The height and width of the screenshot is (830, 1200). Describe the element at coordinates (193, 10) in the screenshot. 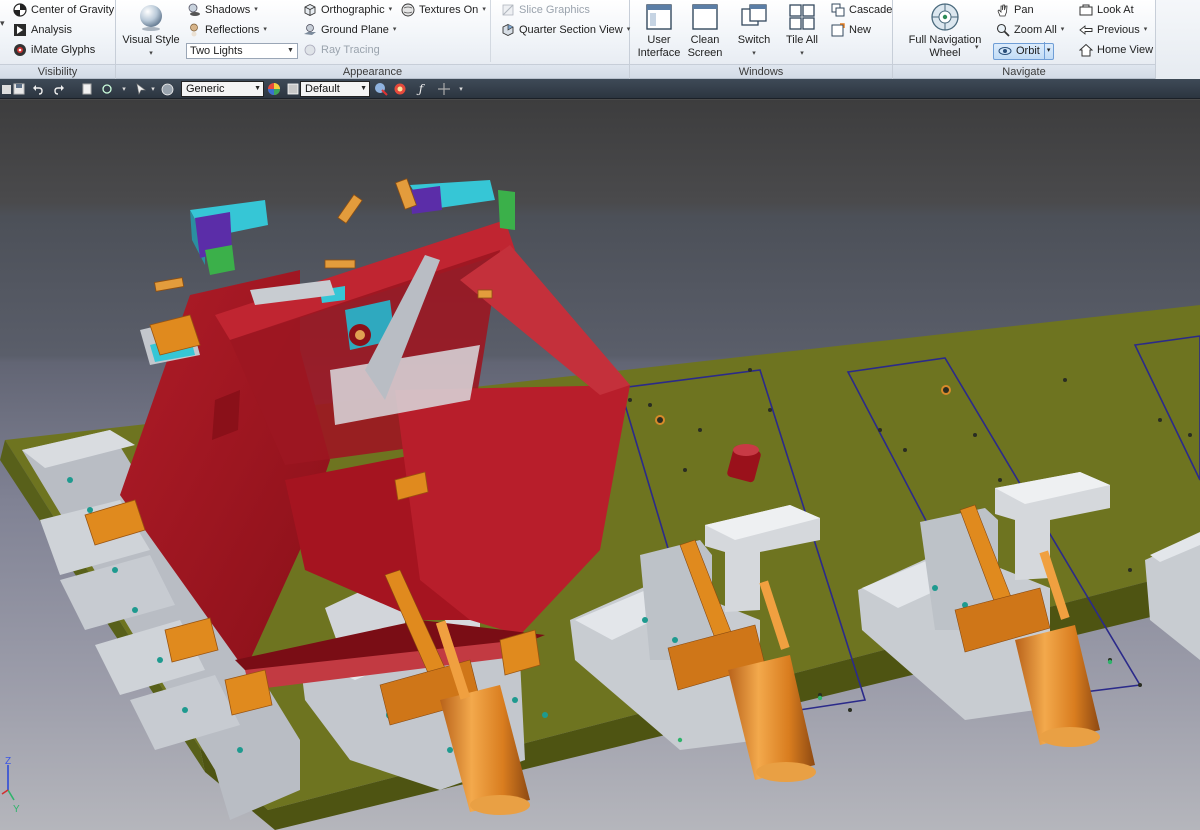

I see `shadows-icon` at that location.